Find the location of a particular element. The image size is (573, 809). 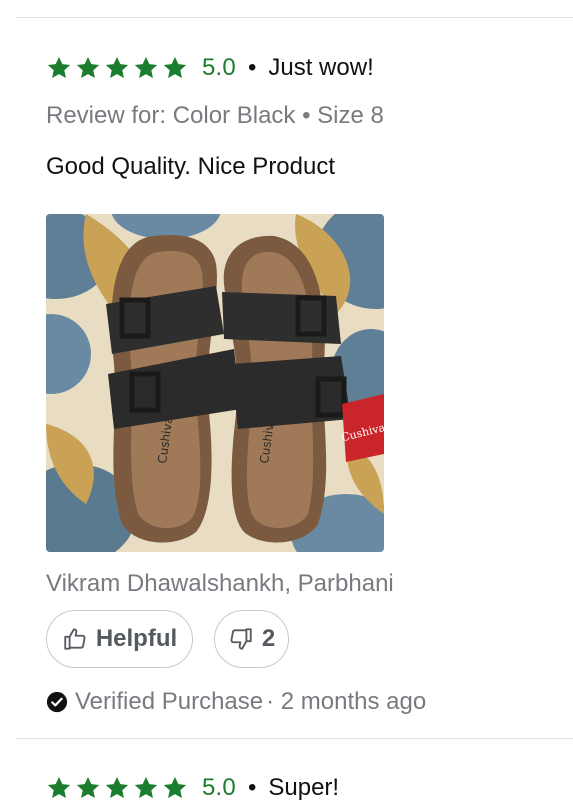

rating-row: 5.0 • Just wow! is located at coordinates (210, 68).